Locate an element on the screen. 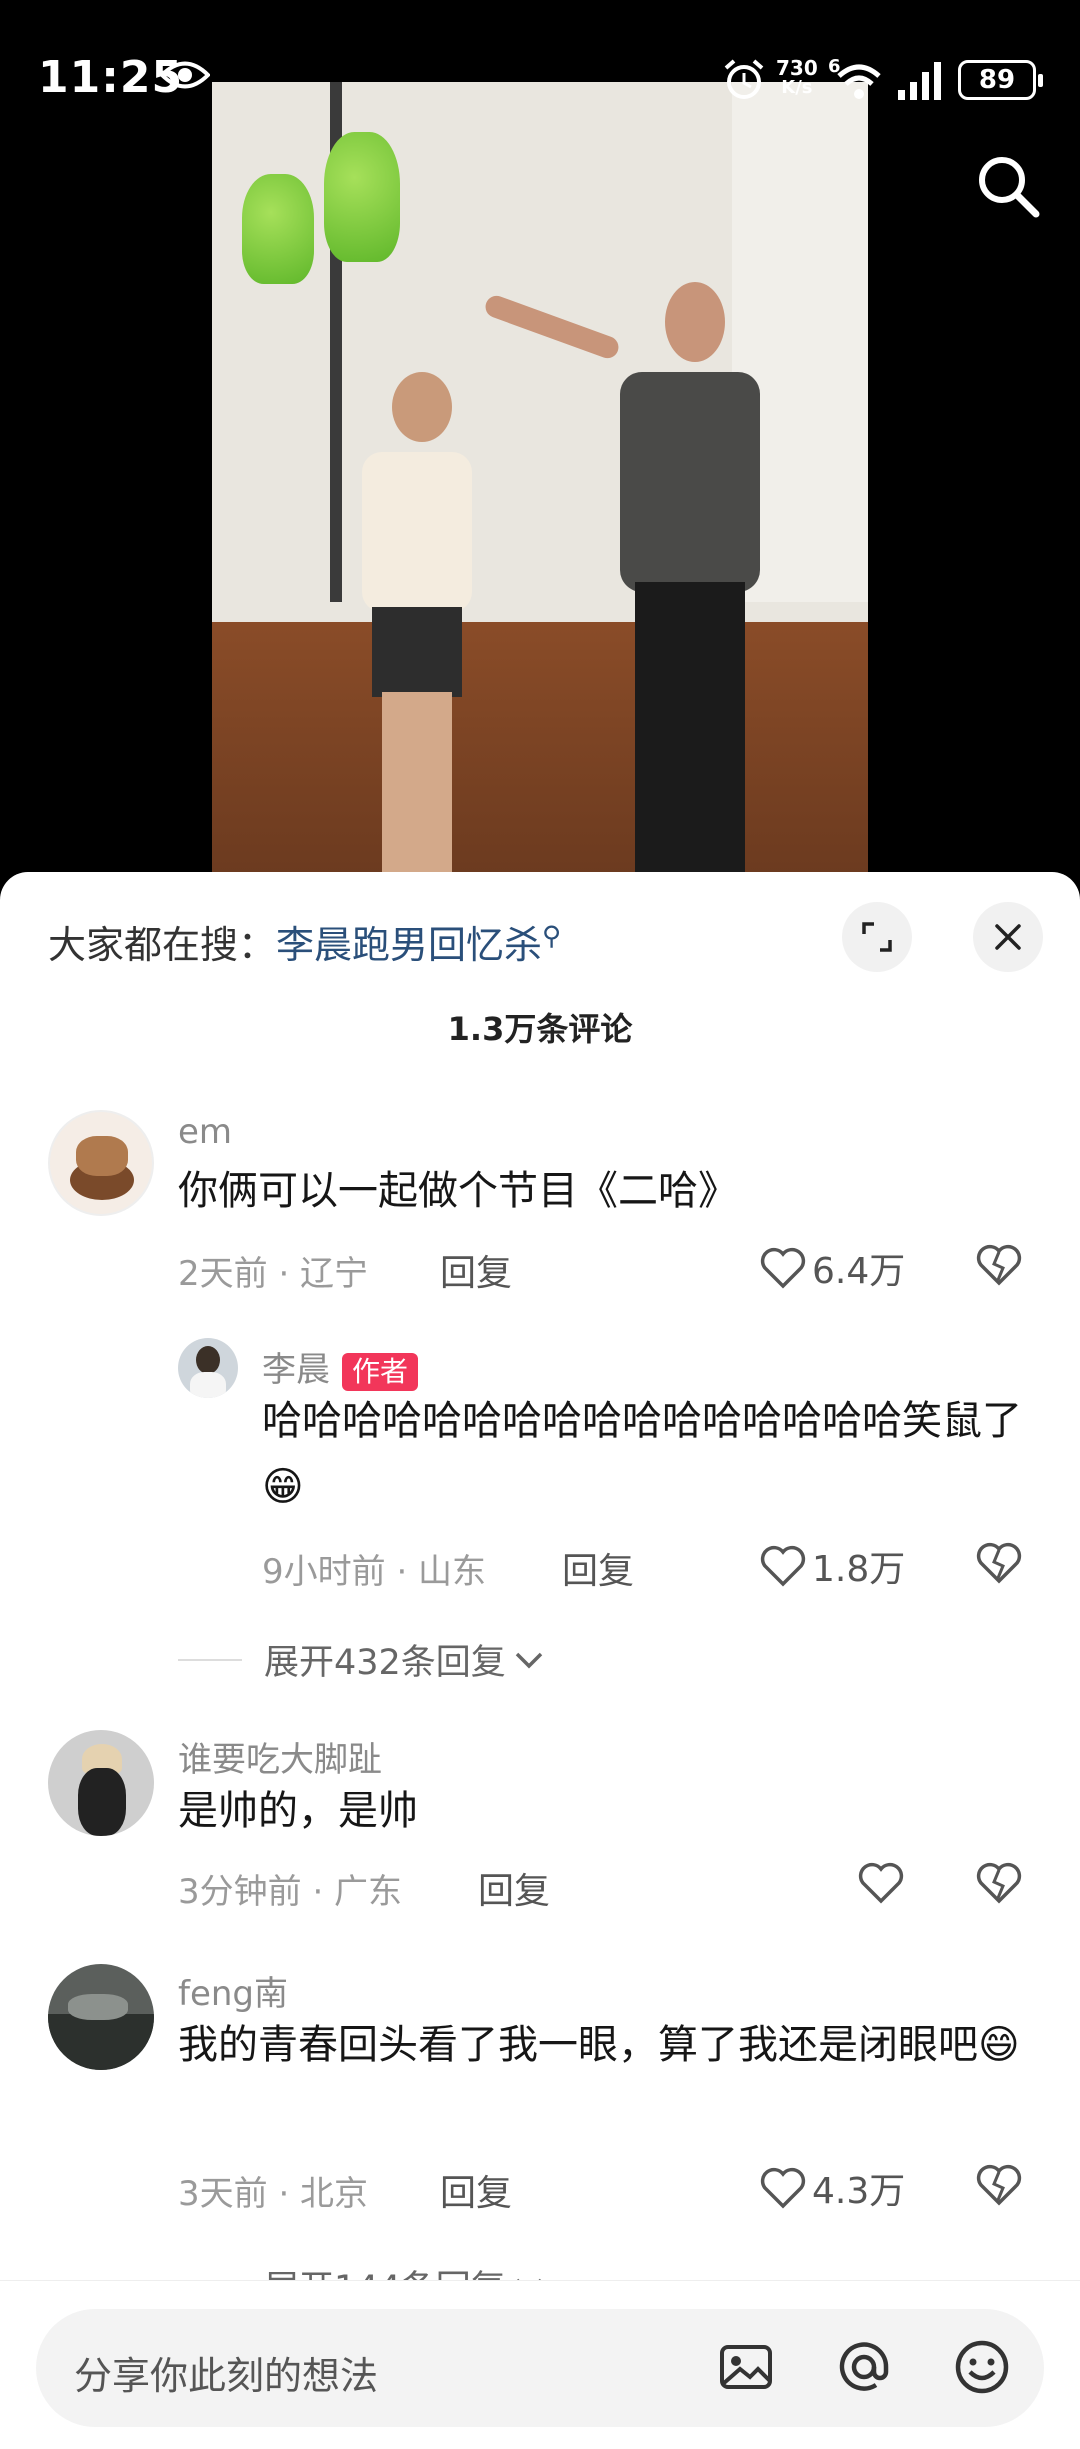 This screenshot has height=2449, width=1080. alarm-icon is located at coordinates (744, 79).